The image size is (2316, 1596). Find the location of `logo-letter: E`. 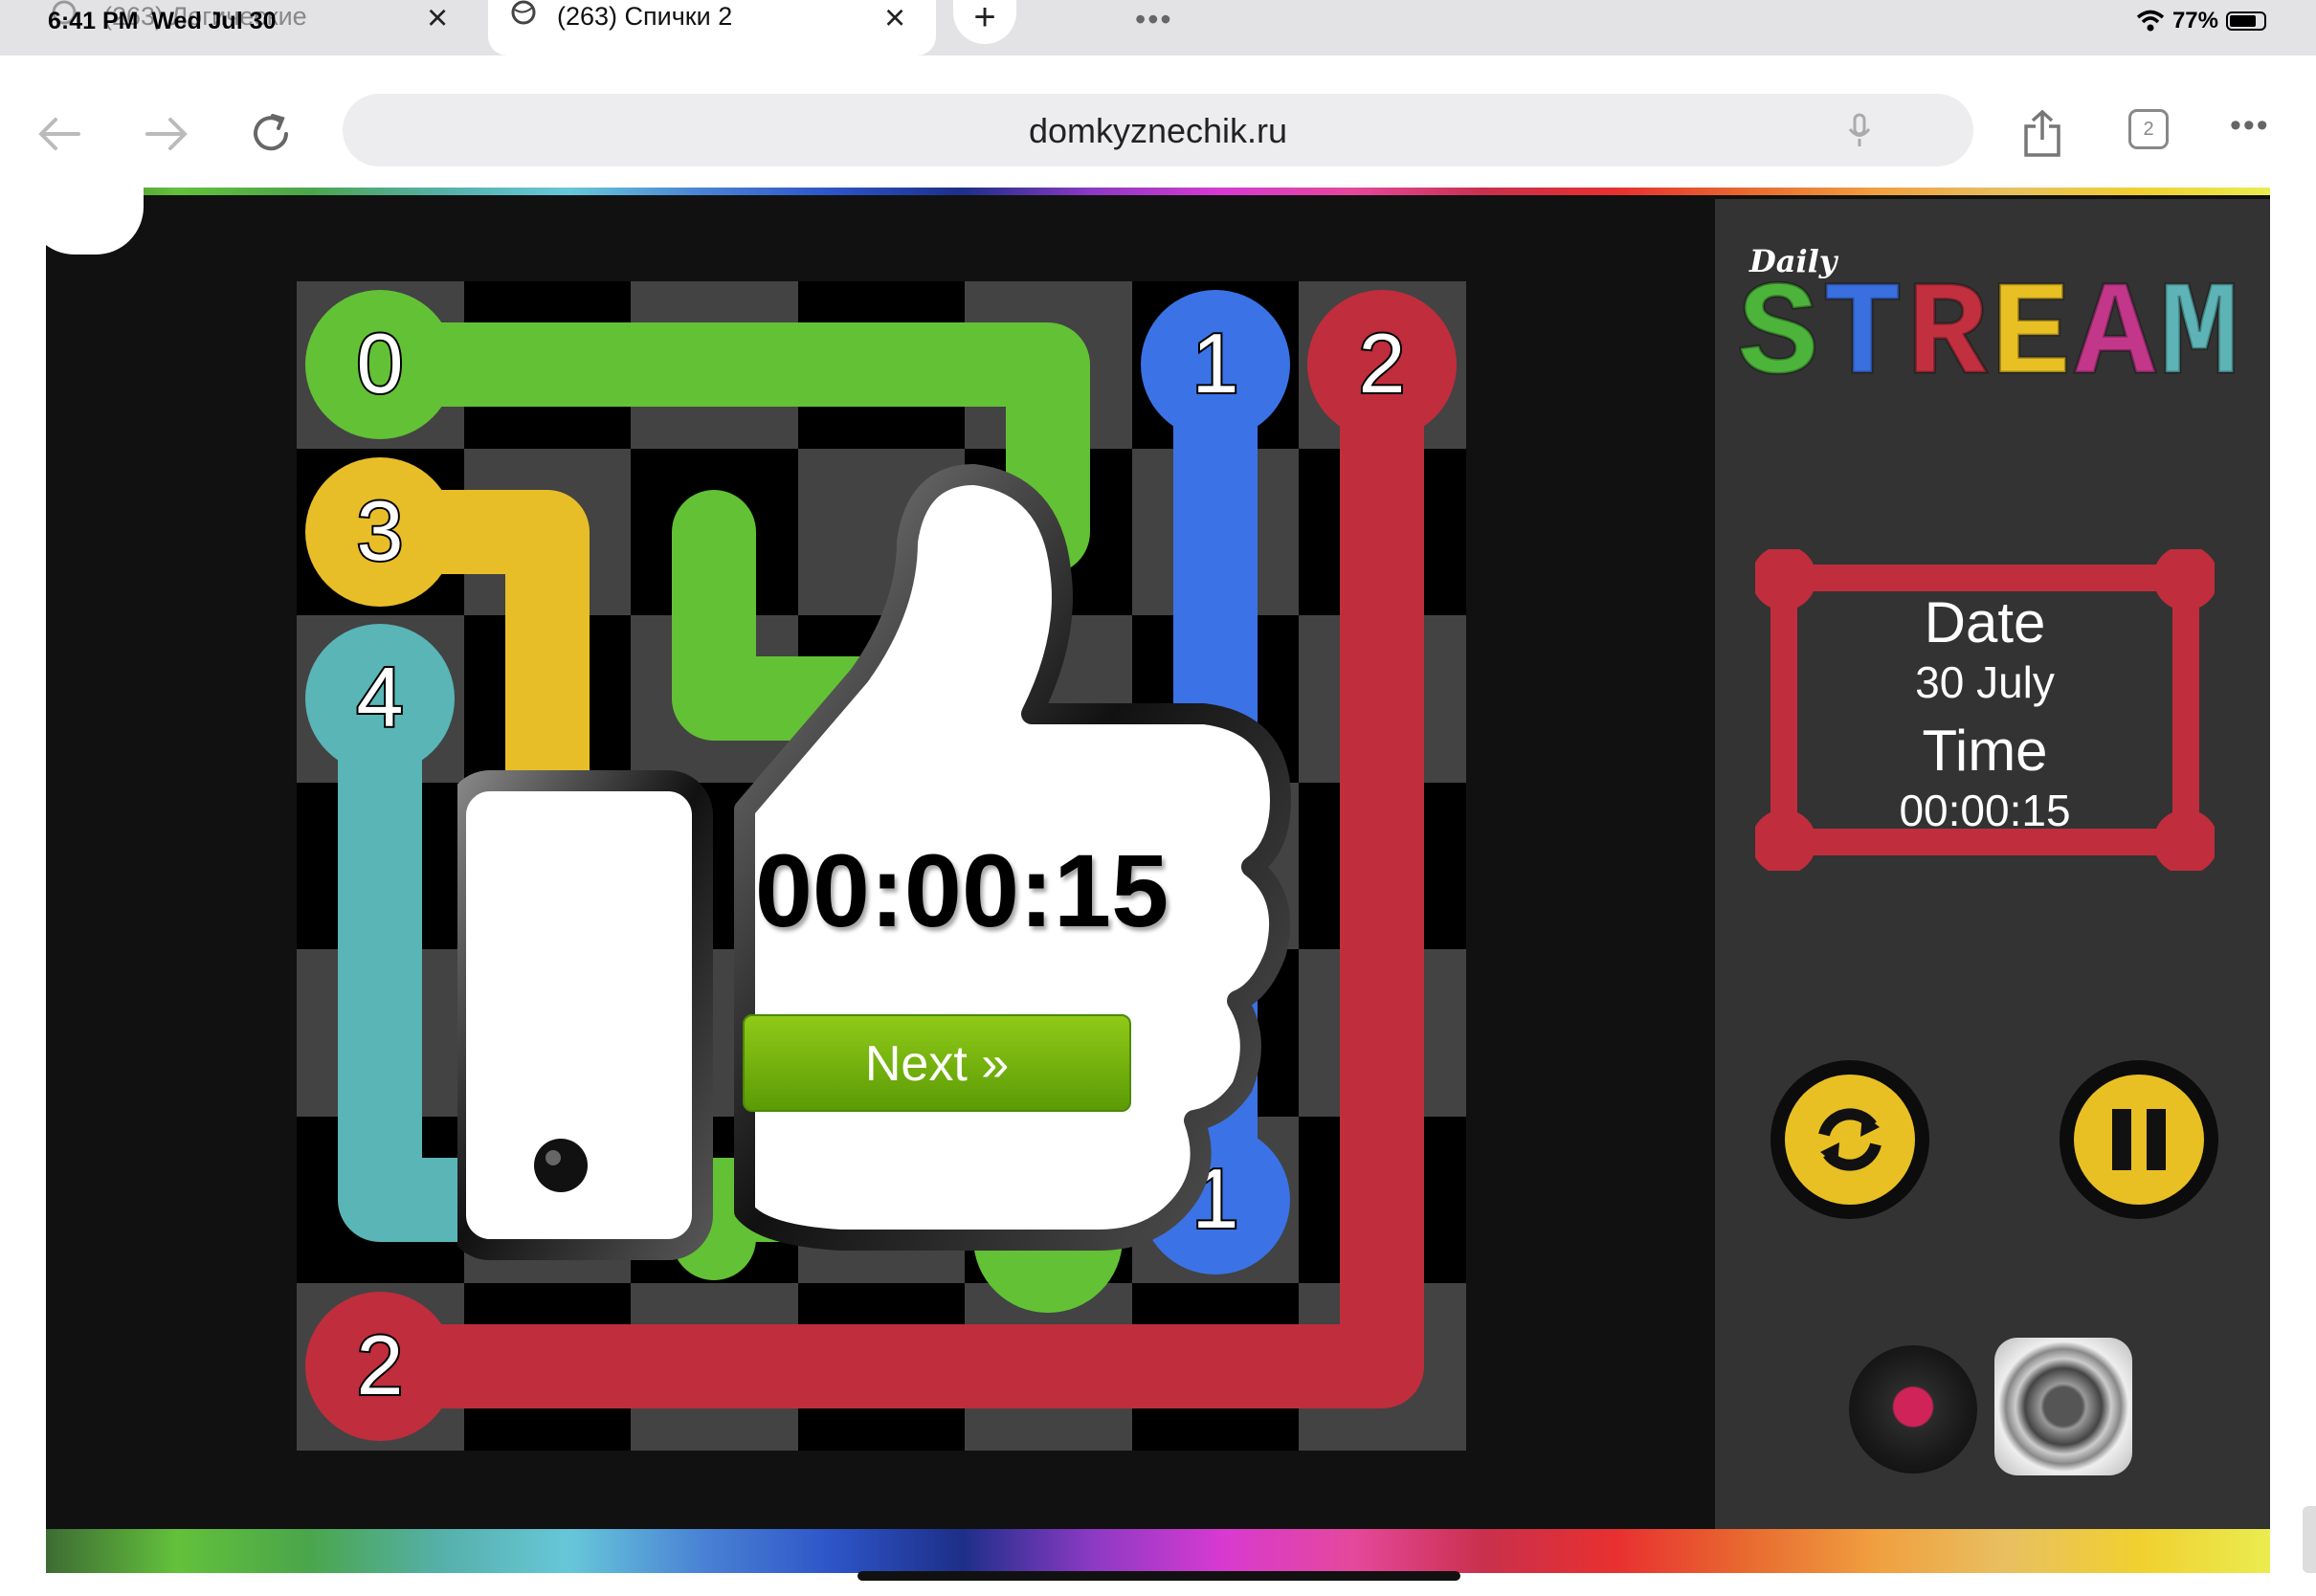

logo-letter: E is located at coordinates (2031, 337).